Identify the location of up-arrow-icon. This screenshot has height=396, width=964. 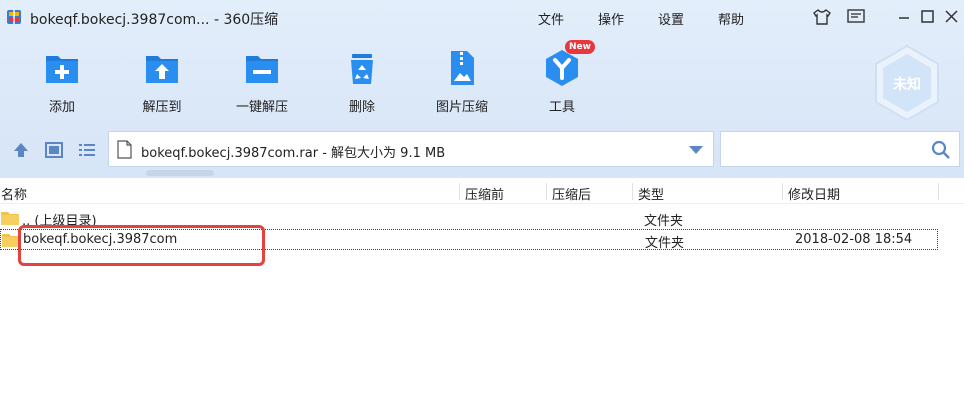
(21, 150).